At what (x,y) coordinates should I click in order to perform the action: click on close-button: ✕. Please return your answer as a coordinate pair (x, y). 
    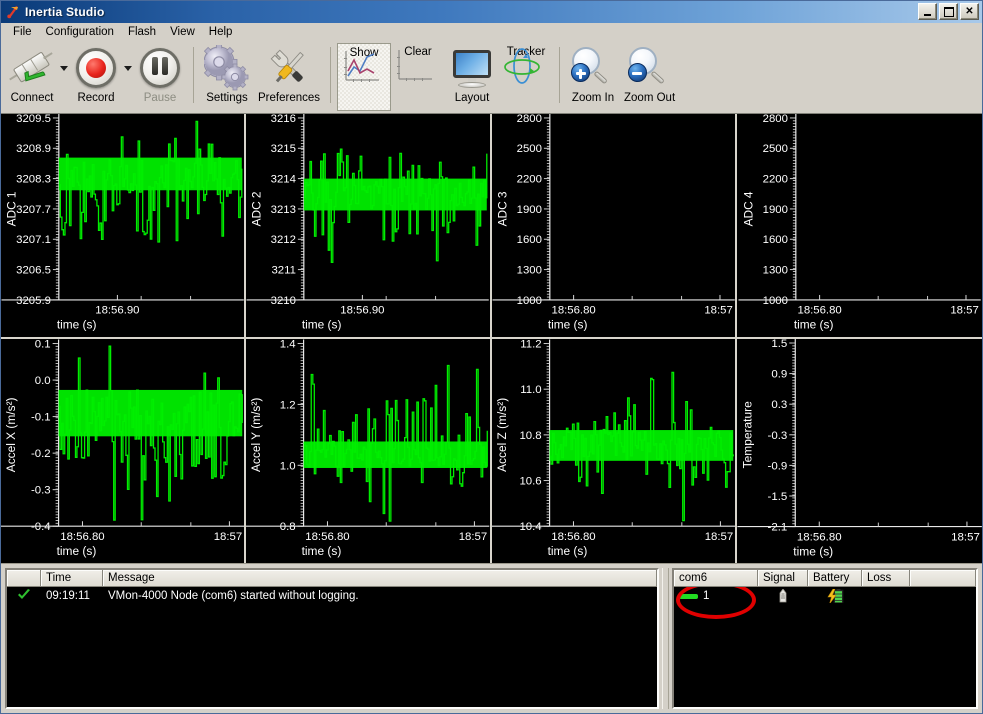
    Looking at the image, I should click on (969, 11).